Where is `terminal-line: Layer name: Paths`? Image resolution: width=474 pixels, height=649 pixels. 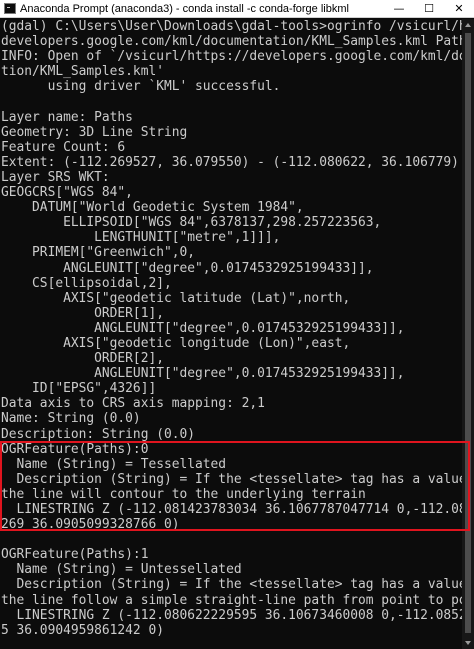
terminal-line: Layer name: Paths is located at coordinates (67, 117).